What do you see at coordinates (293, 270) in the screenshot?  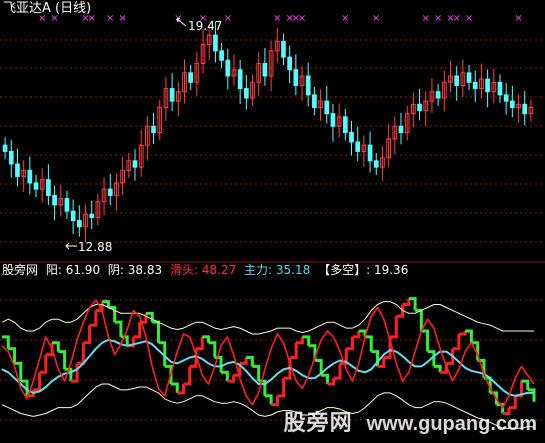 I see `legend-zhuli-value: 35.18` at bounding box center [293, 270].